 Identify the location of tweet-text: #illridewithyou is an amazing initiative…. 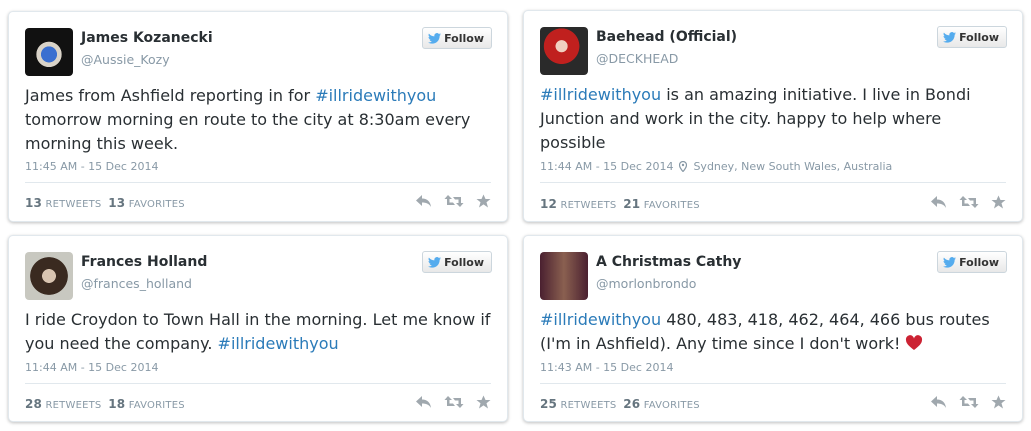
(755, 118).